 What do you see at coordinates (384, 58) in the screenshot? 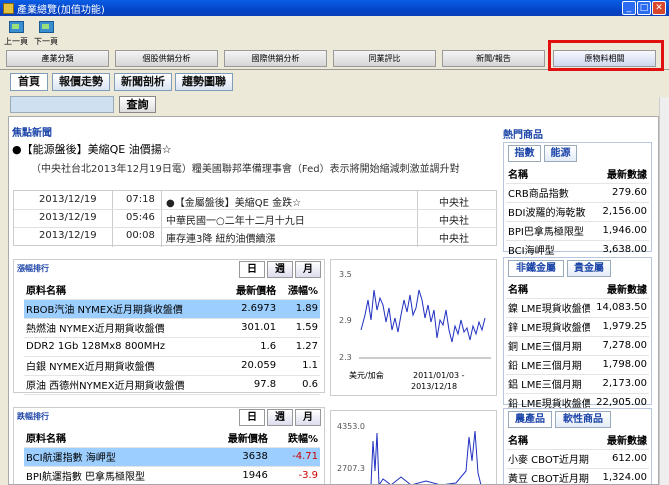
I see `tab-peer-compare: 同業評比` at bounding box center [384, 58].